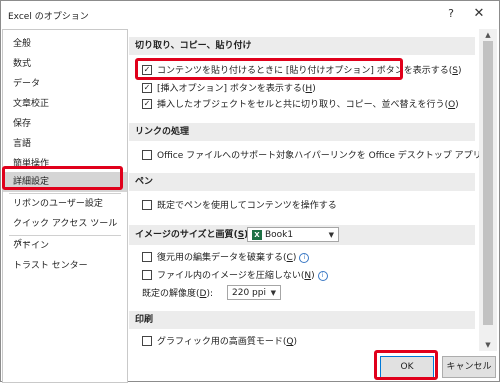 This screenshot has width=500, height=383. Describe the element at coordinates (65, 246) in the screenshot. I see `sidebar-item-addins: アドイン` at that location.